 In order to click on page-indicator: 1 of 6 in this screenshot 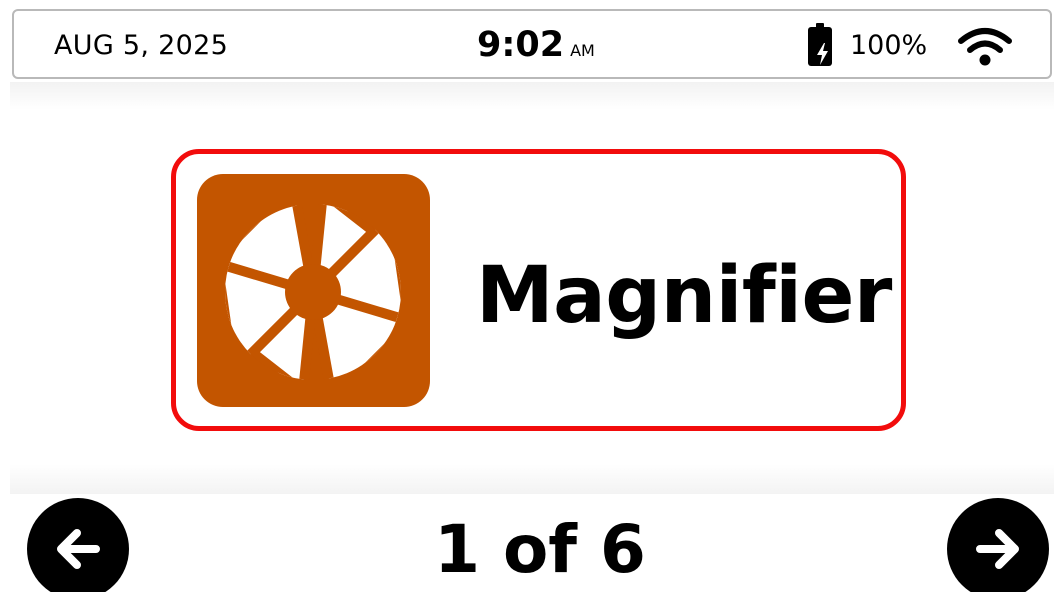, I will do `click(540, 549)`.